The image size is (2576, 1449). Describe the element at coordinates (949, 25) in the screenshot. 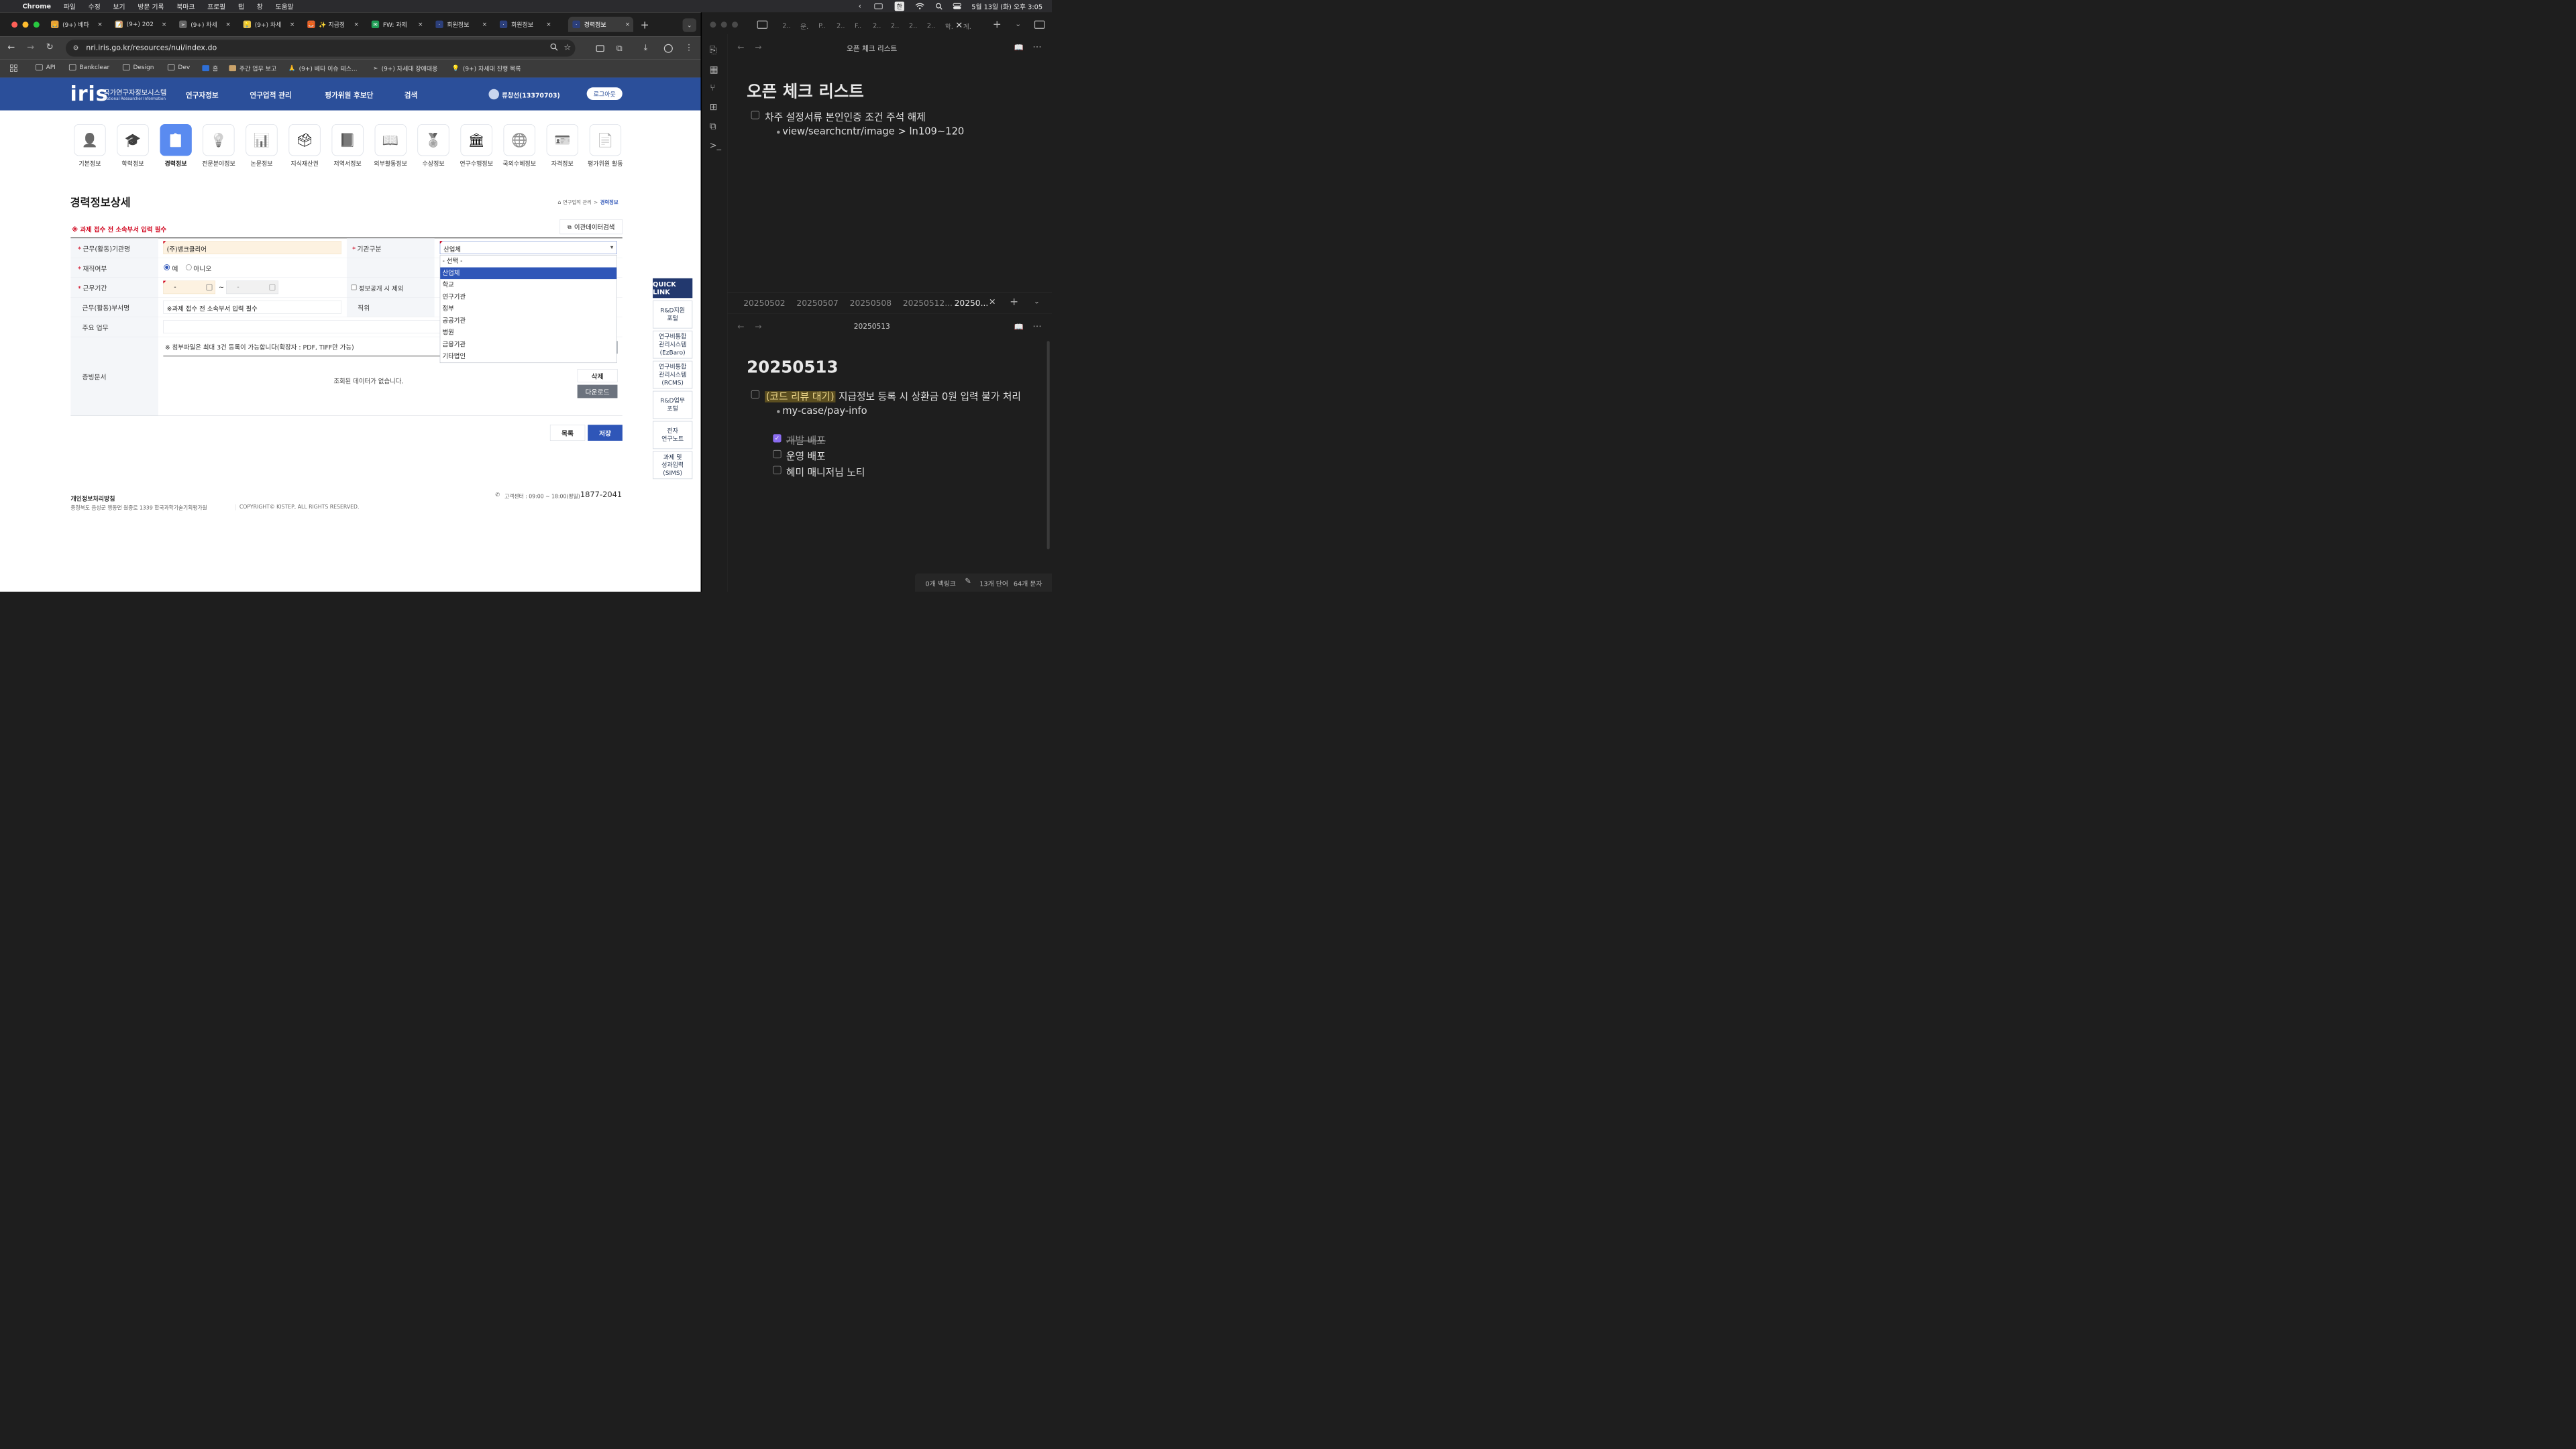

I see `obsidian-tab: 학.` at that location.